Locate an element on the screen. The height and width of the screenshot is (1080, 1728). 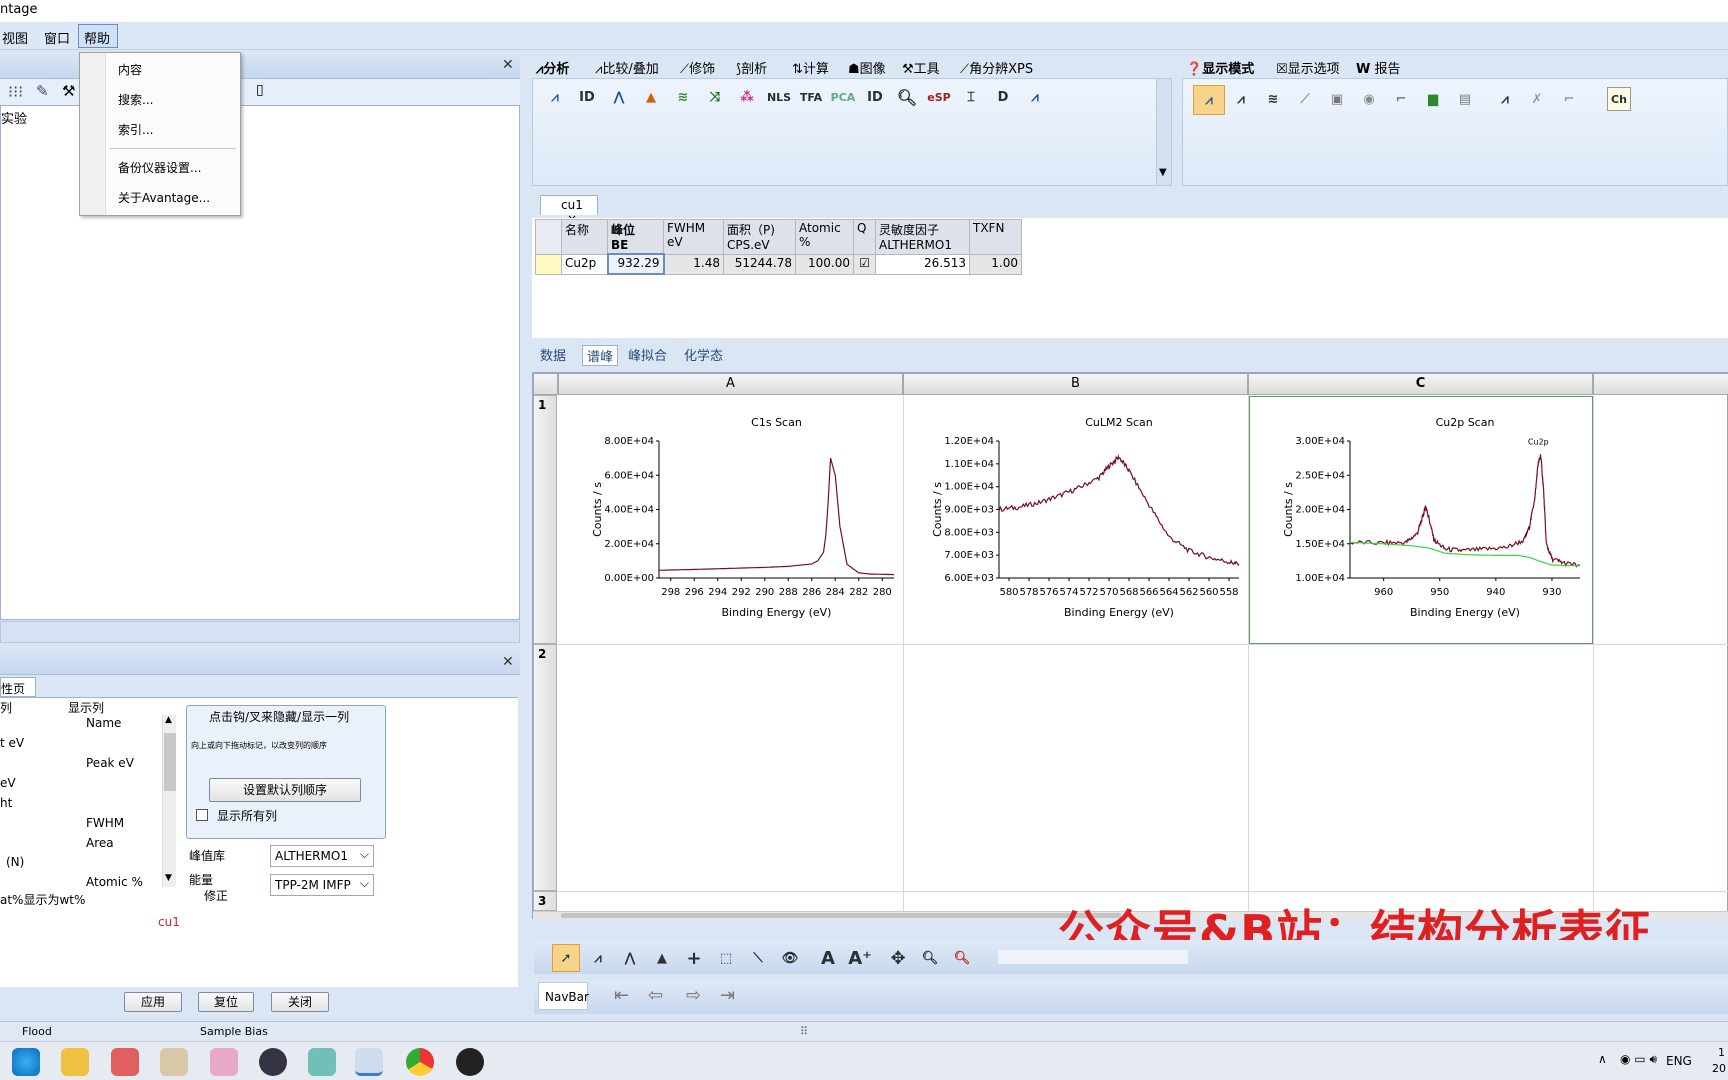
esp-icon: eSP is located at coordinates (939, 97).